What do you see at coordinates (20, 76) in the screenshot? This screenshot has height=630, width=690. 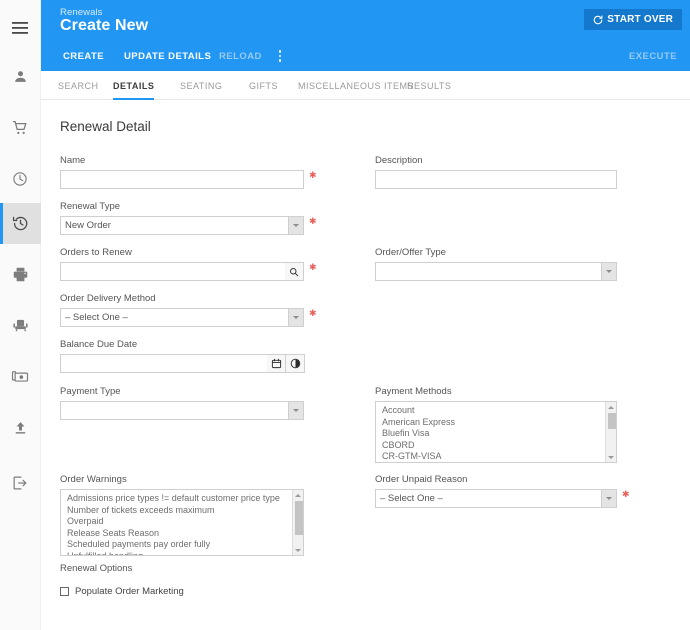 I see `person-icon` at bounding box center [20, 76].